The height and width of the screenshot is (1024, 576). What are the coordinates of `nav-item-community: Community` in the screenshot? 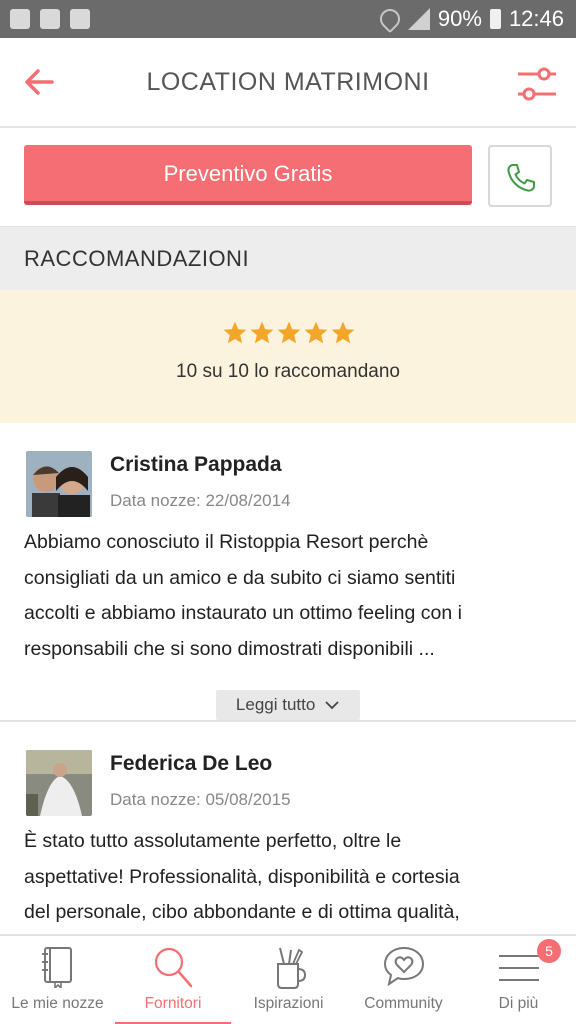 It's located at (403, 980).